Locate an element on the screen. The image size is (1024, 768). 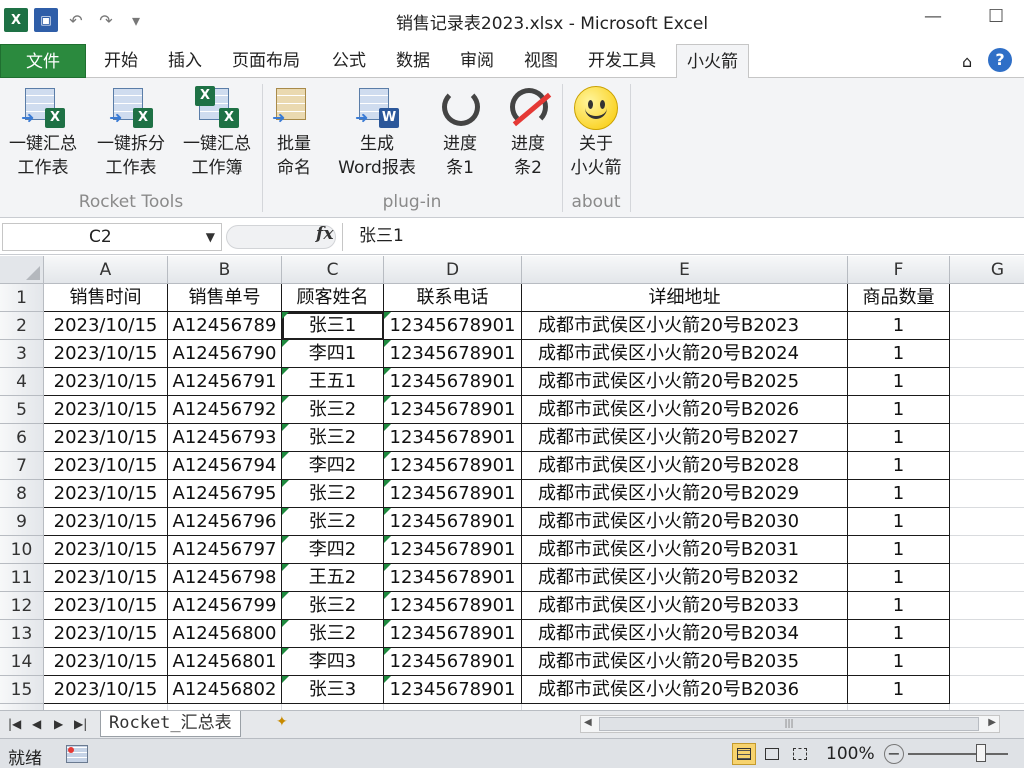
record-macro-icon is located at coordinates (77, 754).